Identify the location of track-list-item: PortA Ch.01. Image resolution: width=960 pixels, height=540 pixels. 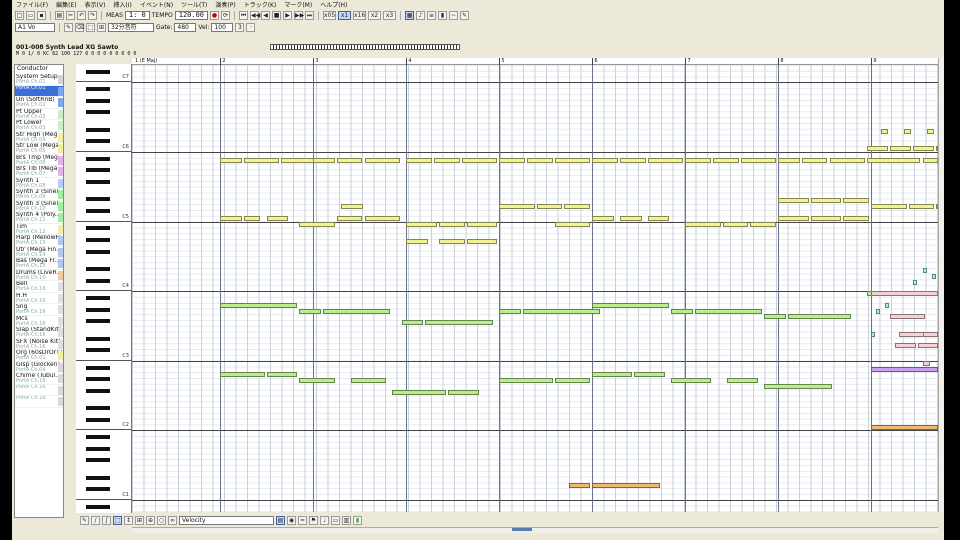
(39, 91).